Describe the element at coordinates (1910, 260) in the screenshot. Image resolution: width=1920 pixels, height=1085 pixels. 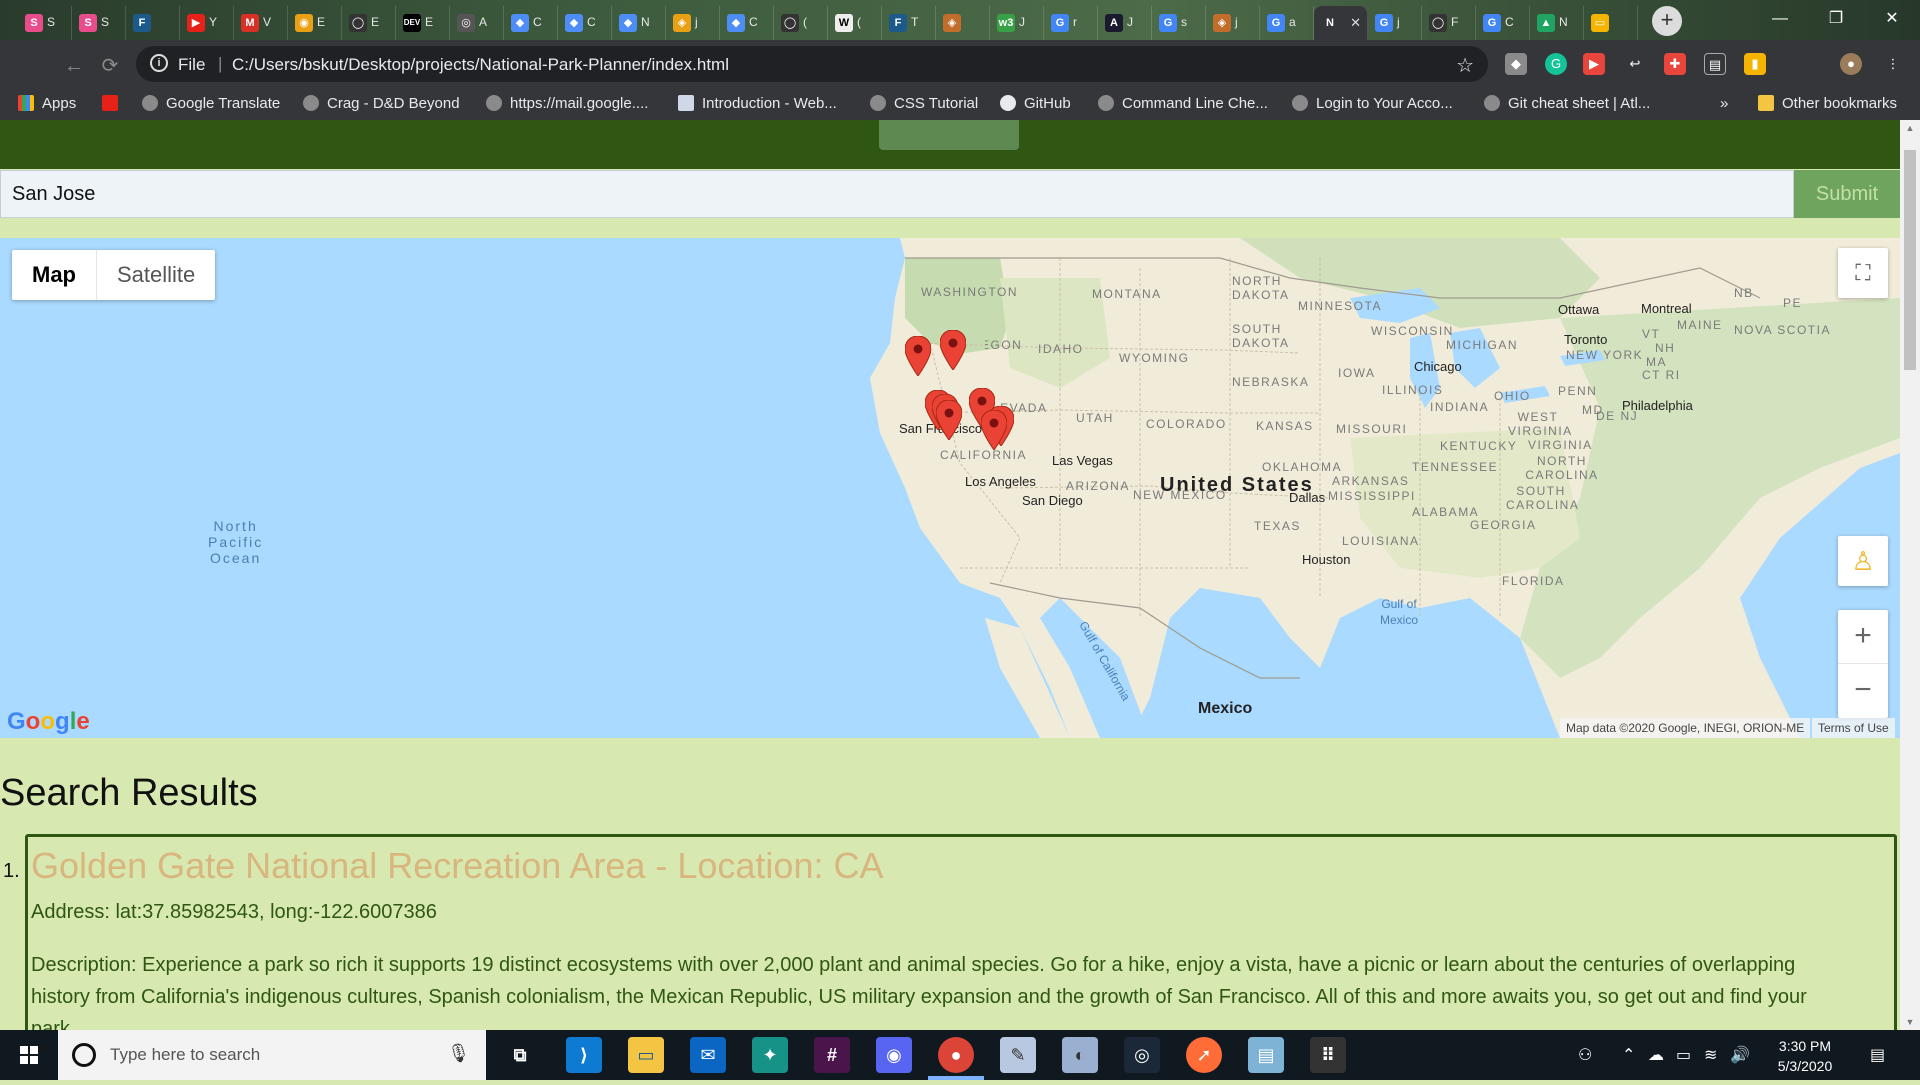
I see `scroll-thumb` at that location.